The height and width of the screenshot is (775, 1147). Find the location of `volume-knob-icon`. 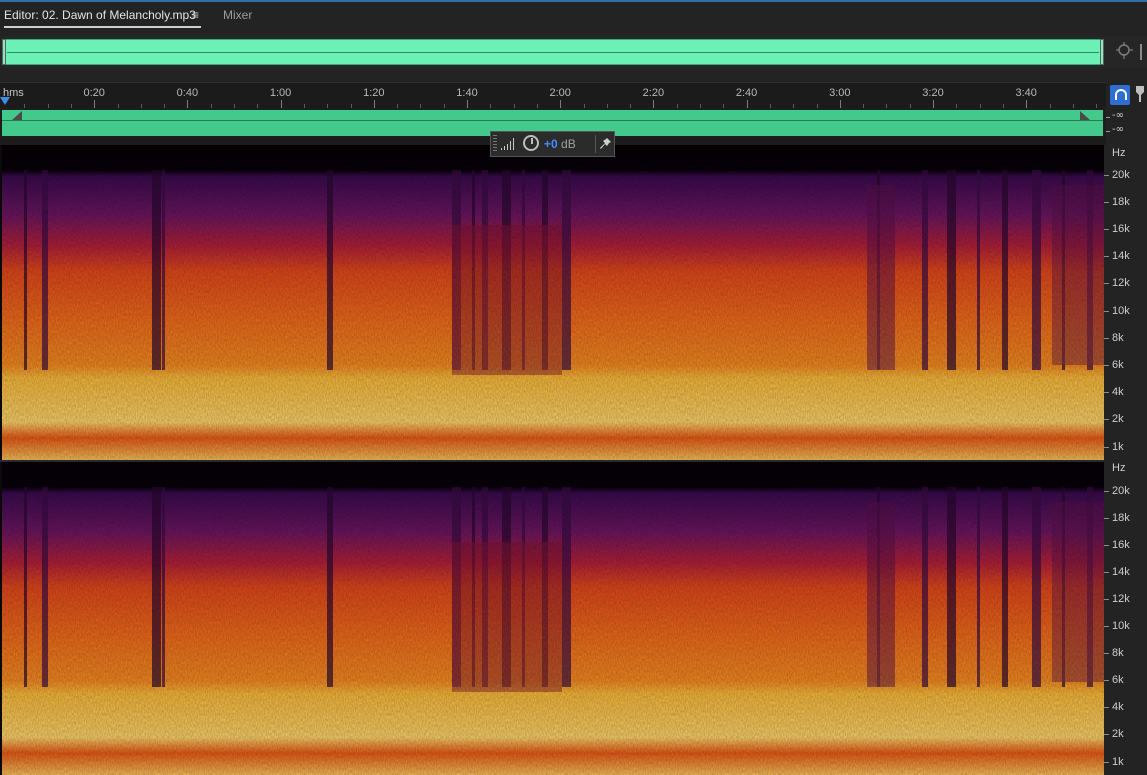

volume-knob-icon is located at coordinates (531, 143).